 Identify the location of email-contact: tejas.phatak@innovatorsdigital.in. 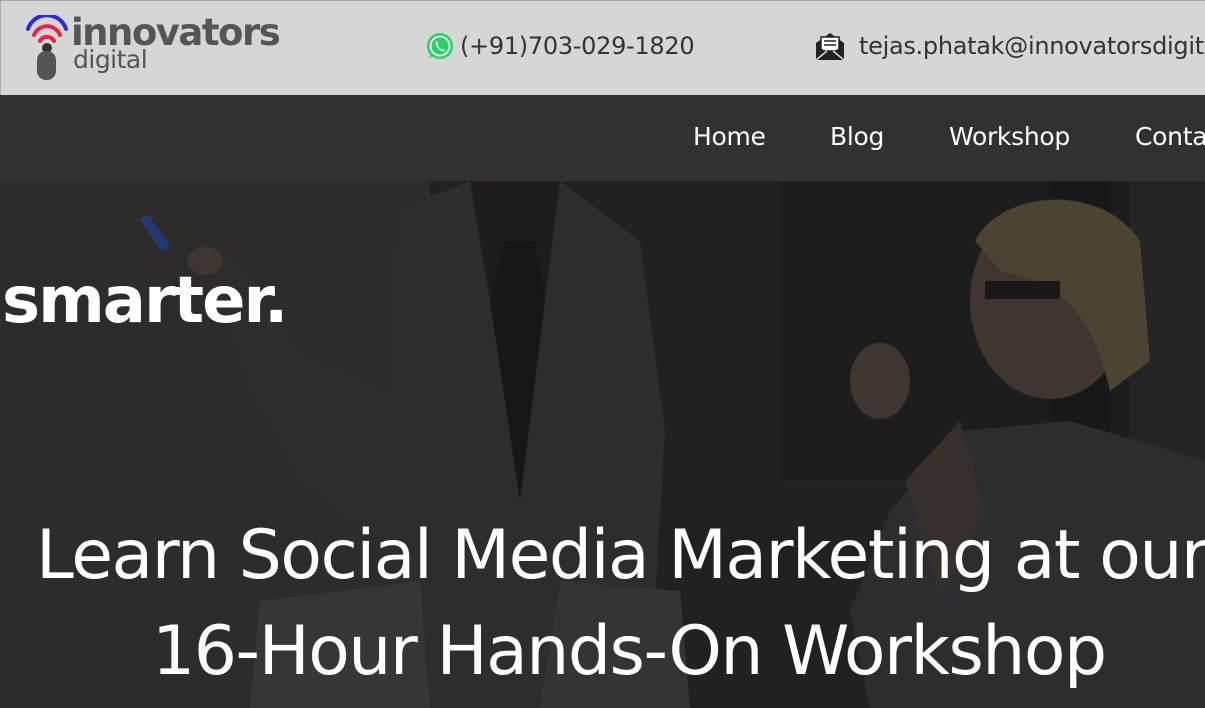
(1009, 46).